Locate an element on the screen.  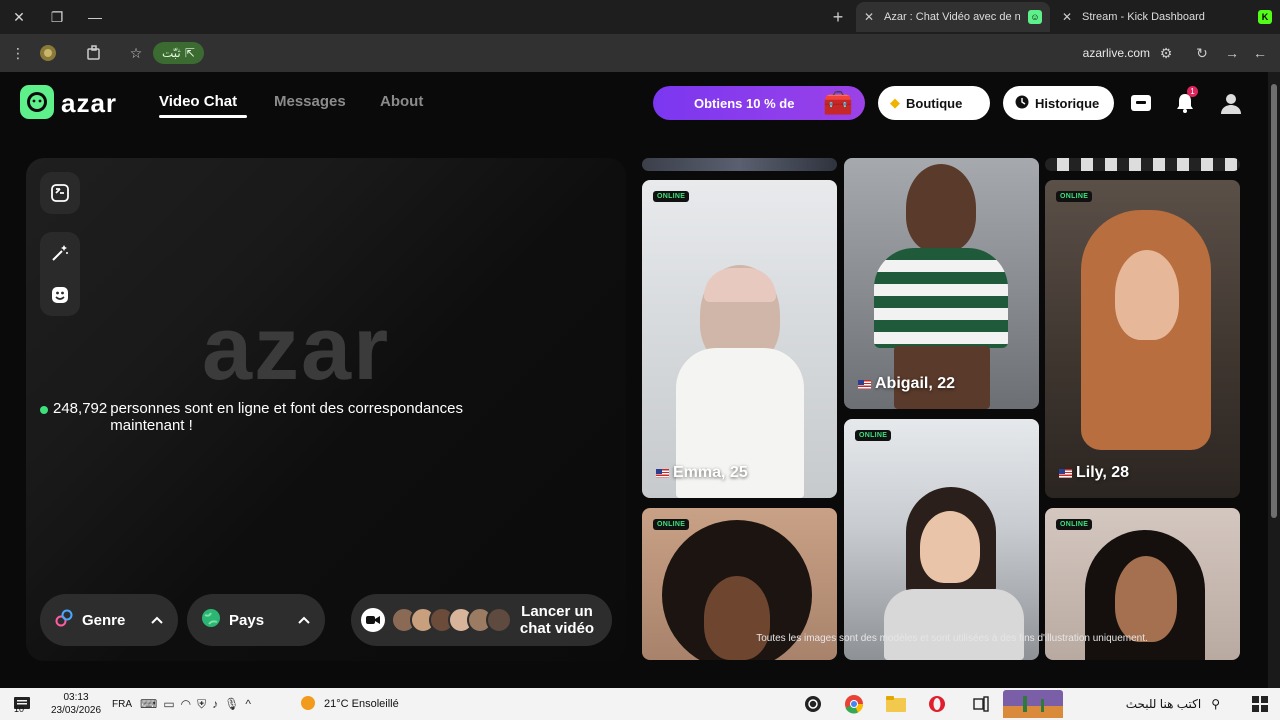
profile-card-emma: ONLINE Emma, 25 is located at coordinates (739, 339).